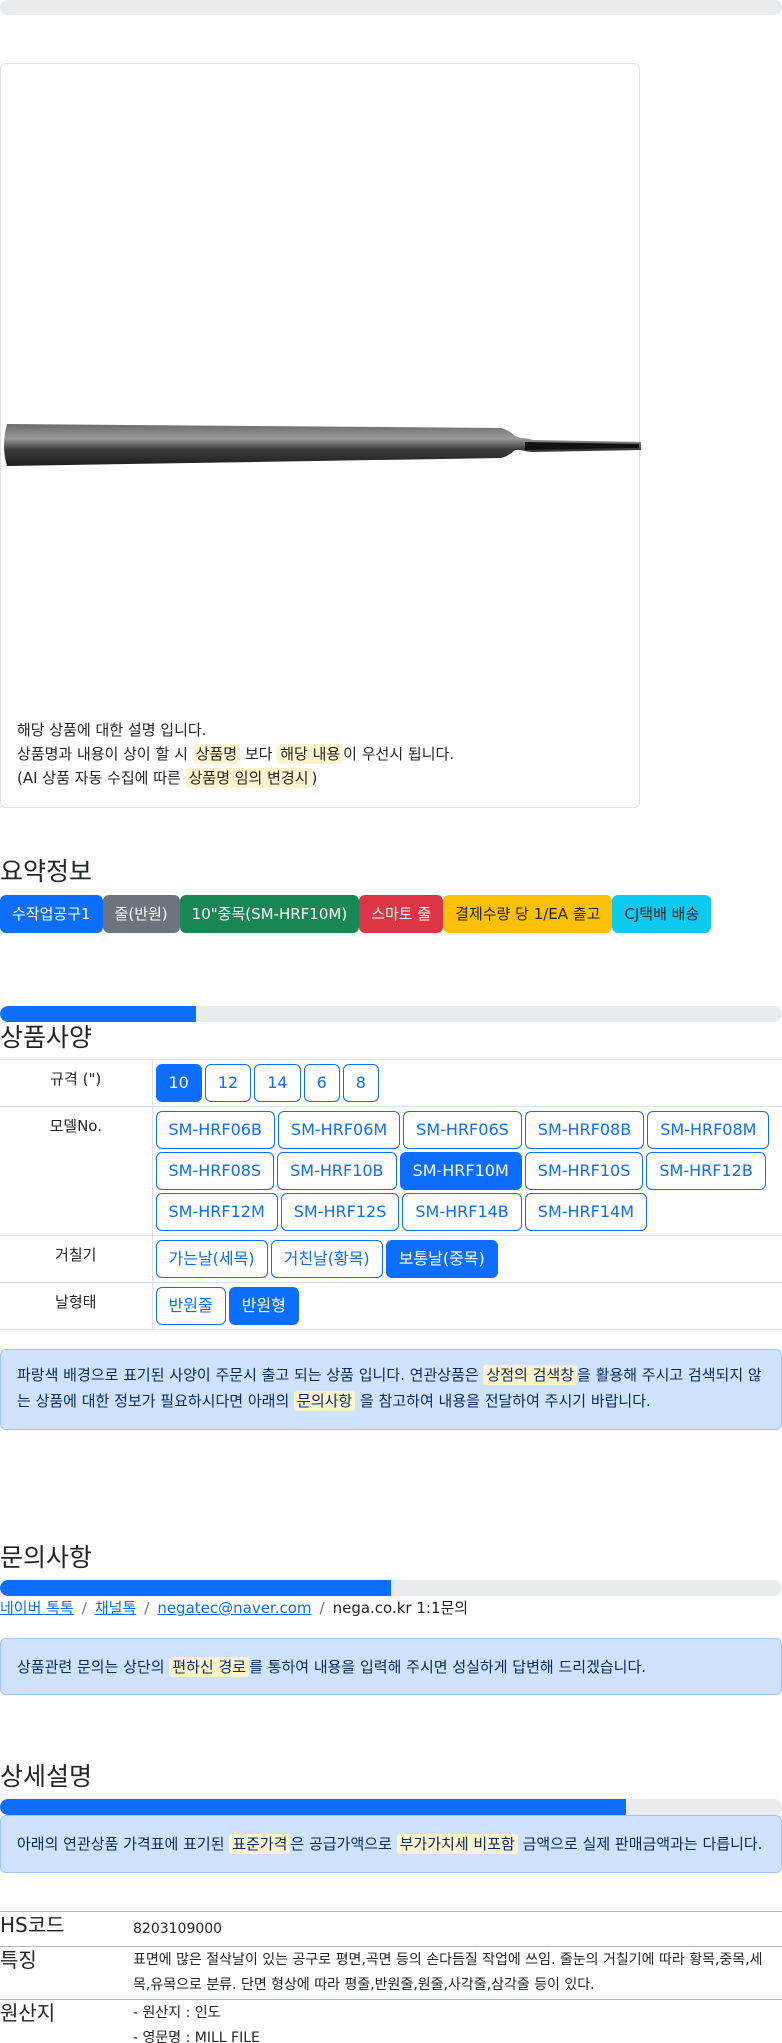  Describe the element at coordinates (321, 1083) in the screenshot. I see `spec-option-button: 6` at that location.